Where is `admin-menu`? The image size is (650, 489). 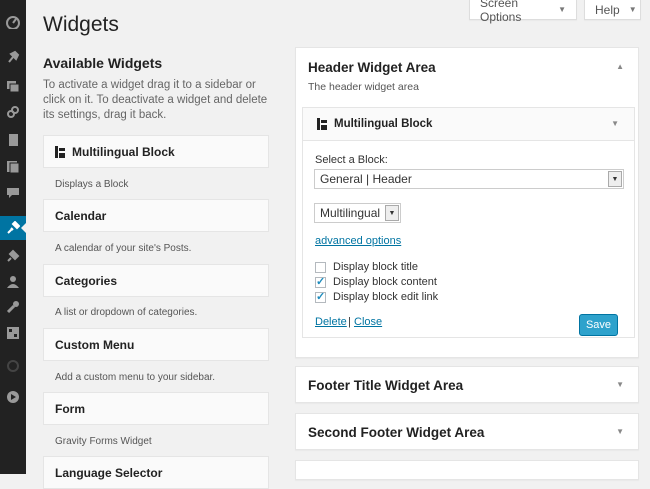
admin-menu is located at coordinates (13, 237).